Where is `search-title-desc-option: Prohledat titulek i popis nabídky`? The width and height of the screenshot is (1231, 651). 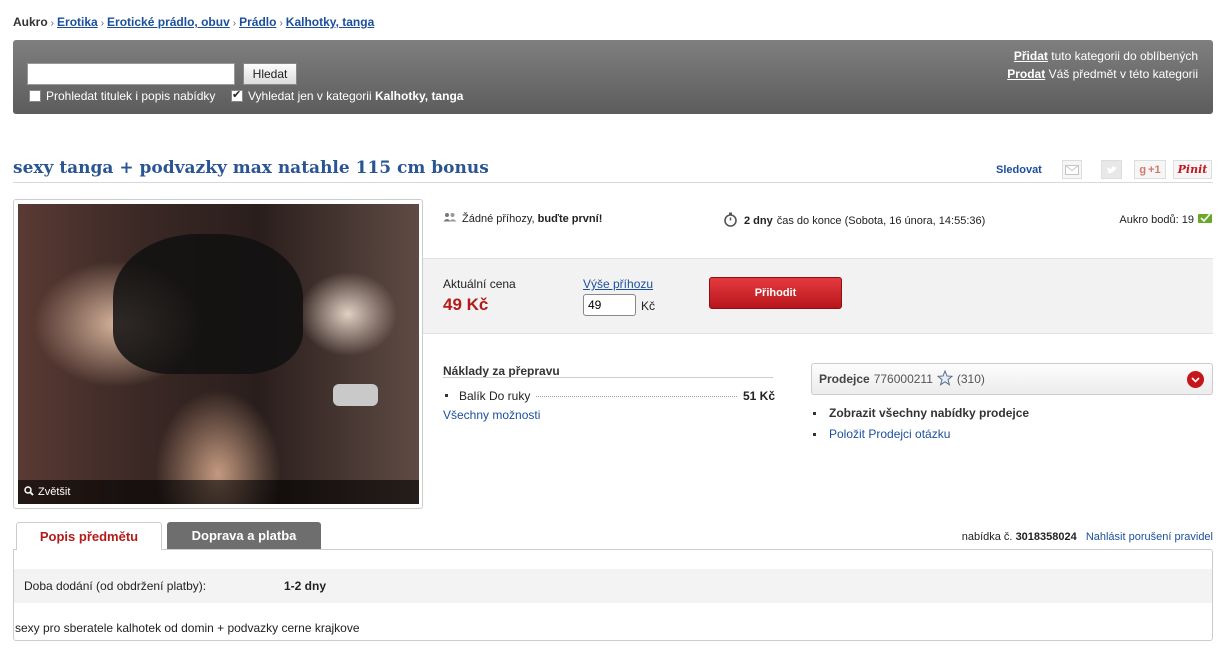
search-title-desc-option: Prohledat titulek i popis nabídky is located at coordinates (122, 96).